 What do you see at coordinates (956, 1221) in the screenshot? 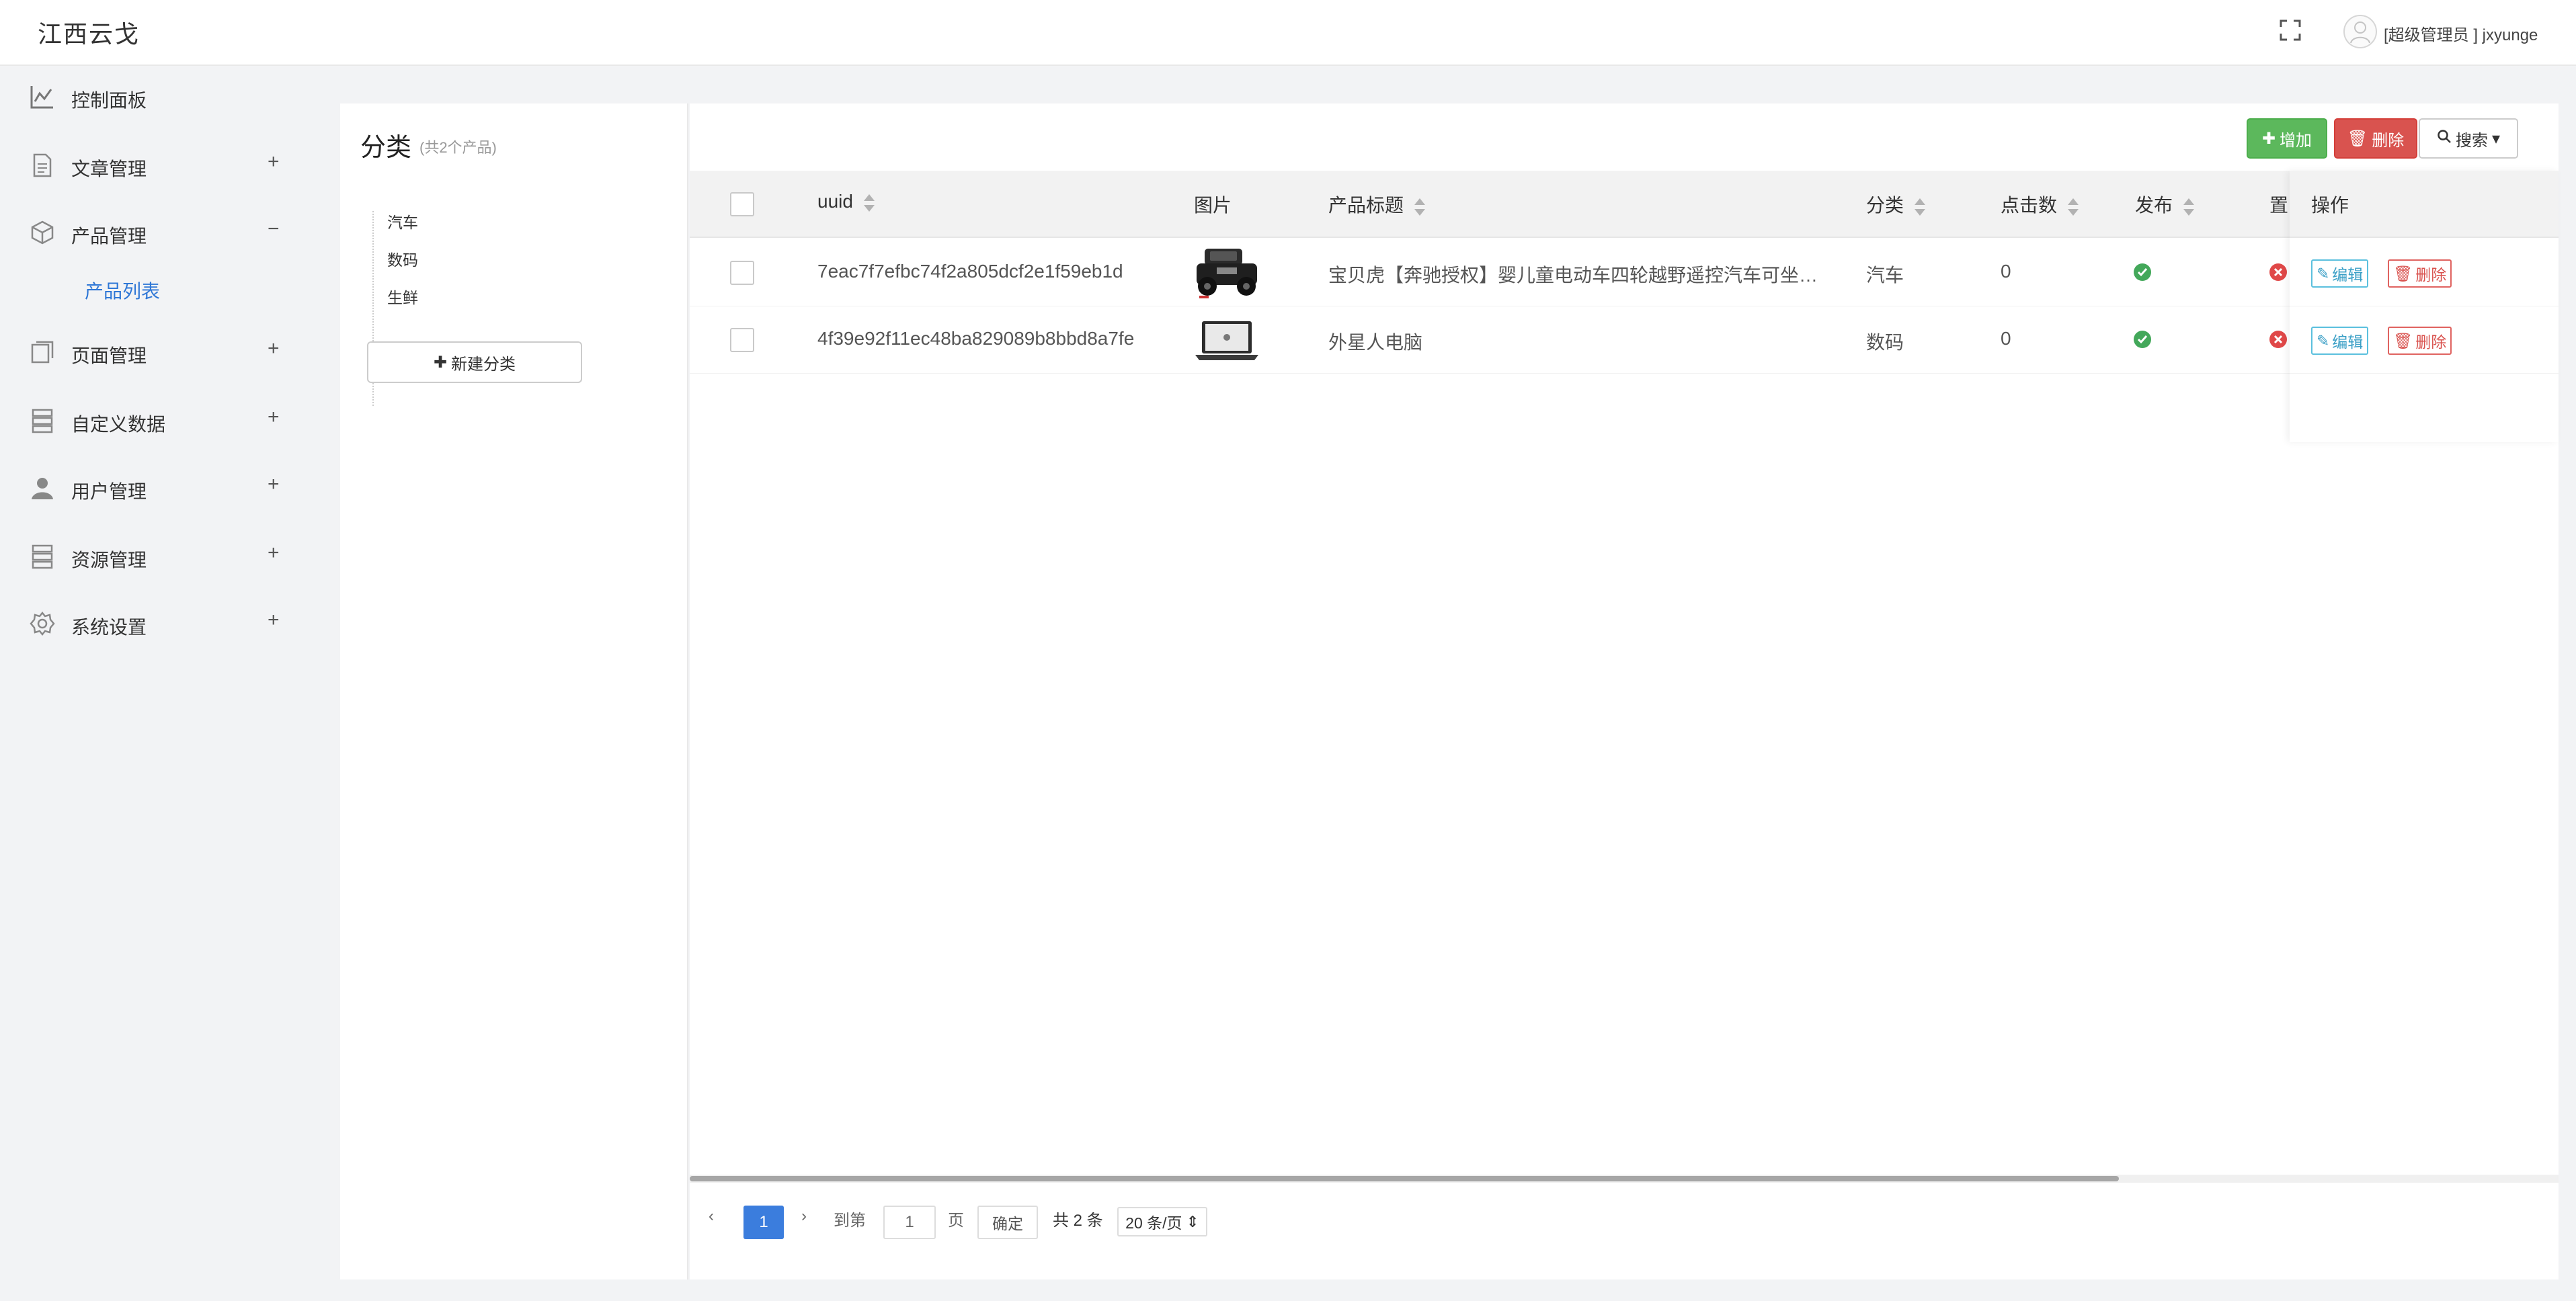
I see `page-label: 页` at bounding box center [956, 1221].